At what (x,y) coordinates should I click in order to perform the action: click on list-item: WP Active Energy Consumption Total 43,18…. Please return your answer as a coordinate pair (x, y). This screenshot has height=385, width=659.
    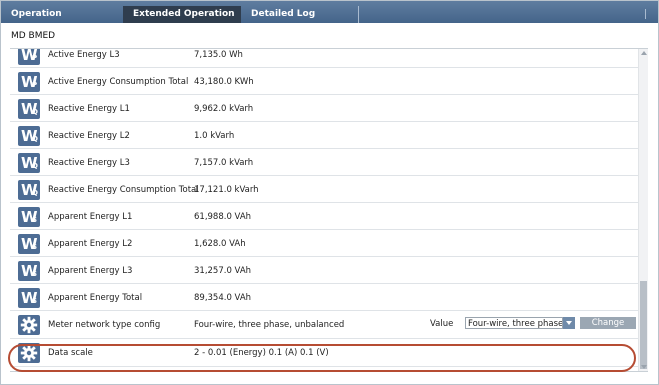
    Looking at the image, I should click on (324, 81).